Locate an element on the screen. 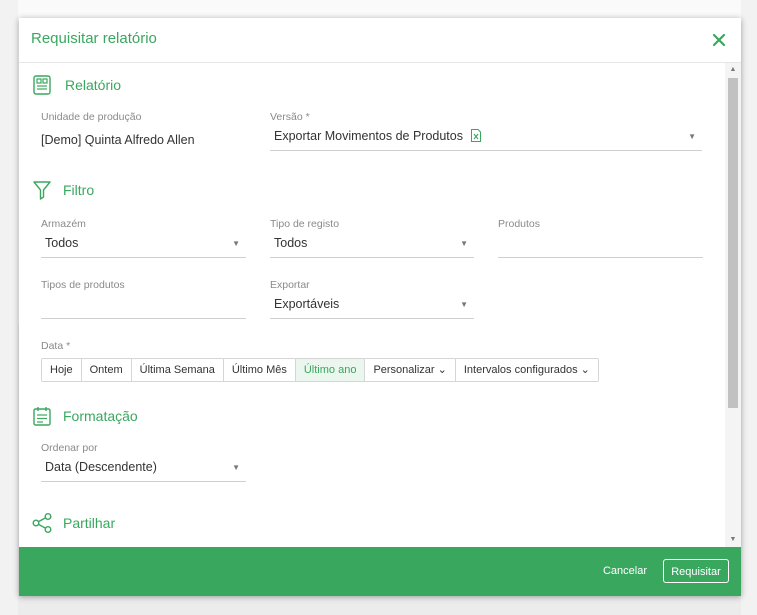  date-button-last-week: Última Semana is located at coordinates (177, 370).